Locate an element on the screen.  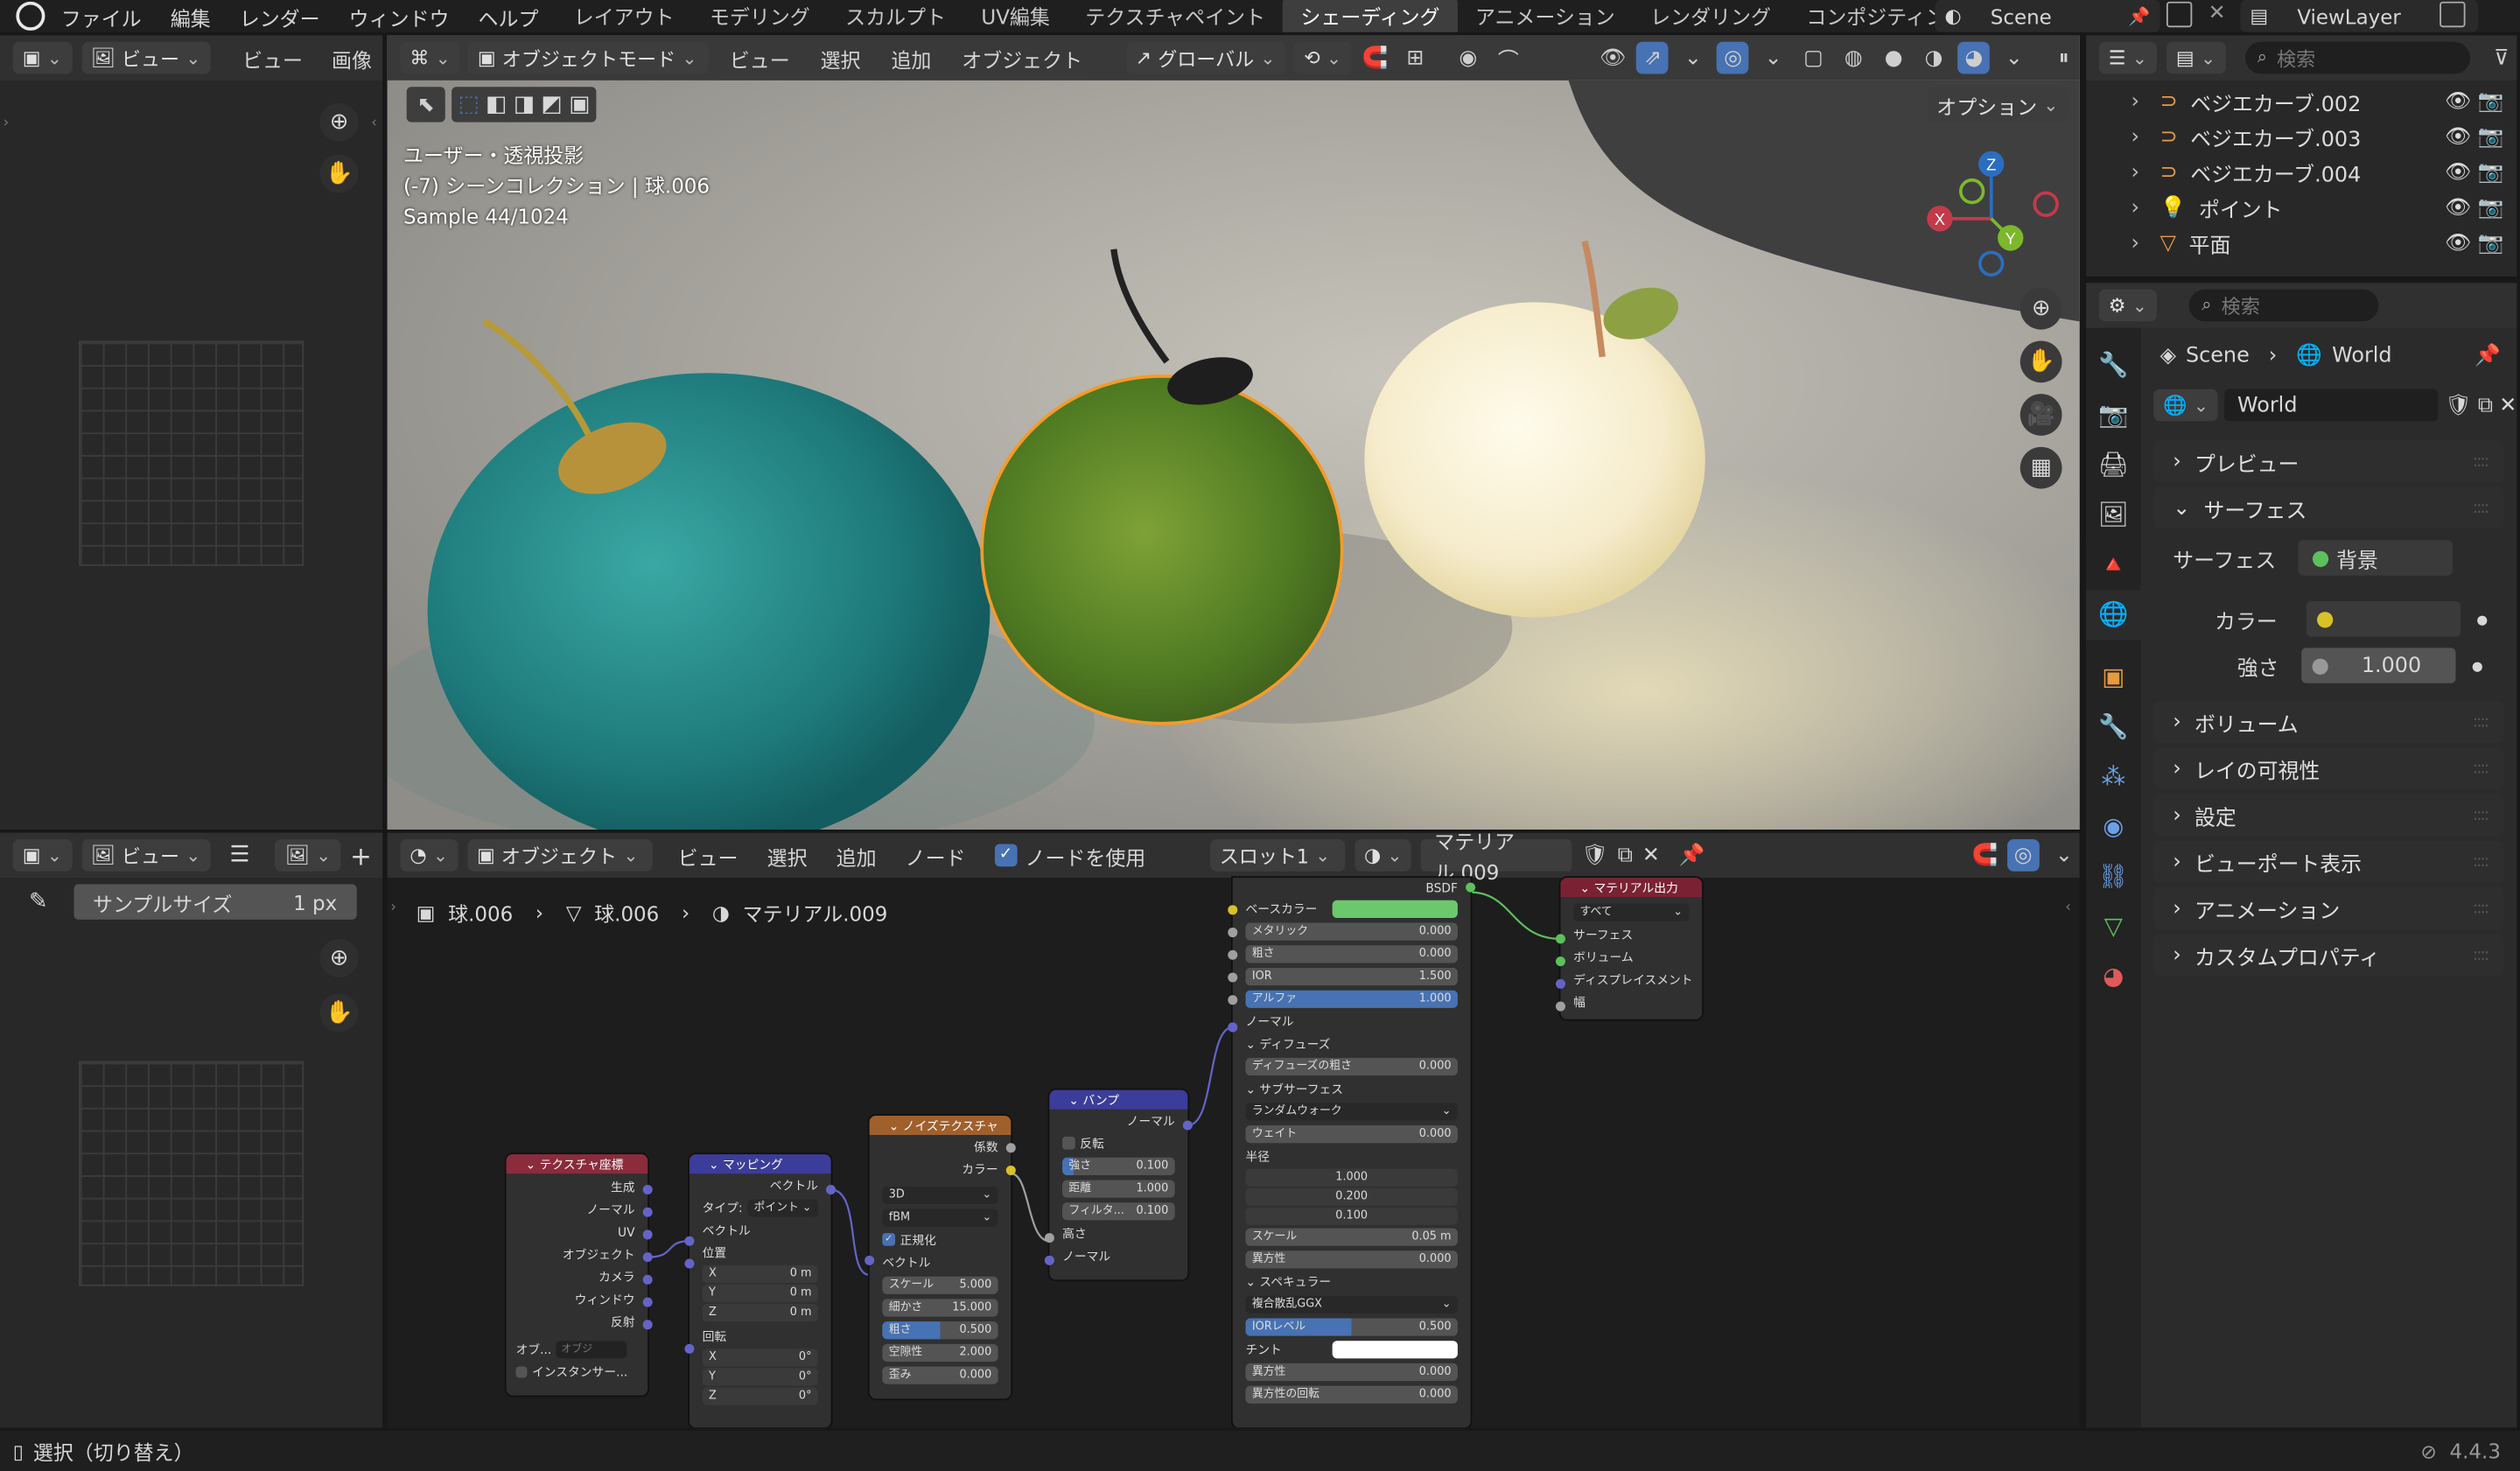
shading-dropdown-icon: ⌄ is located at coordinates (2014, 58).